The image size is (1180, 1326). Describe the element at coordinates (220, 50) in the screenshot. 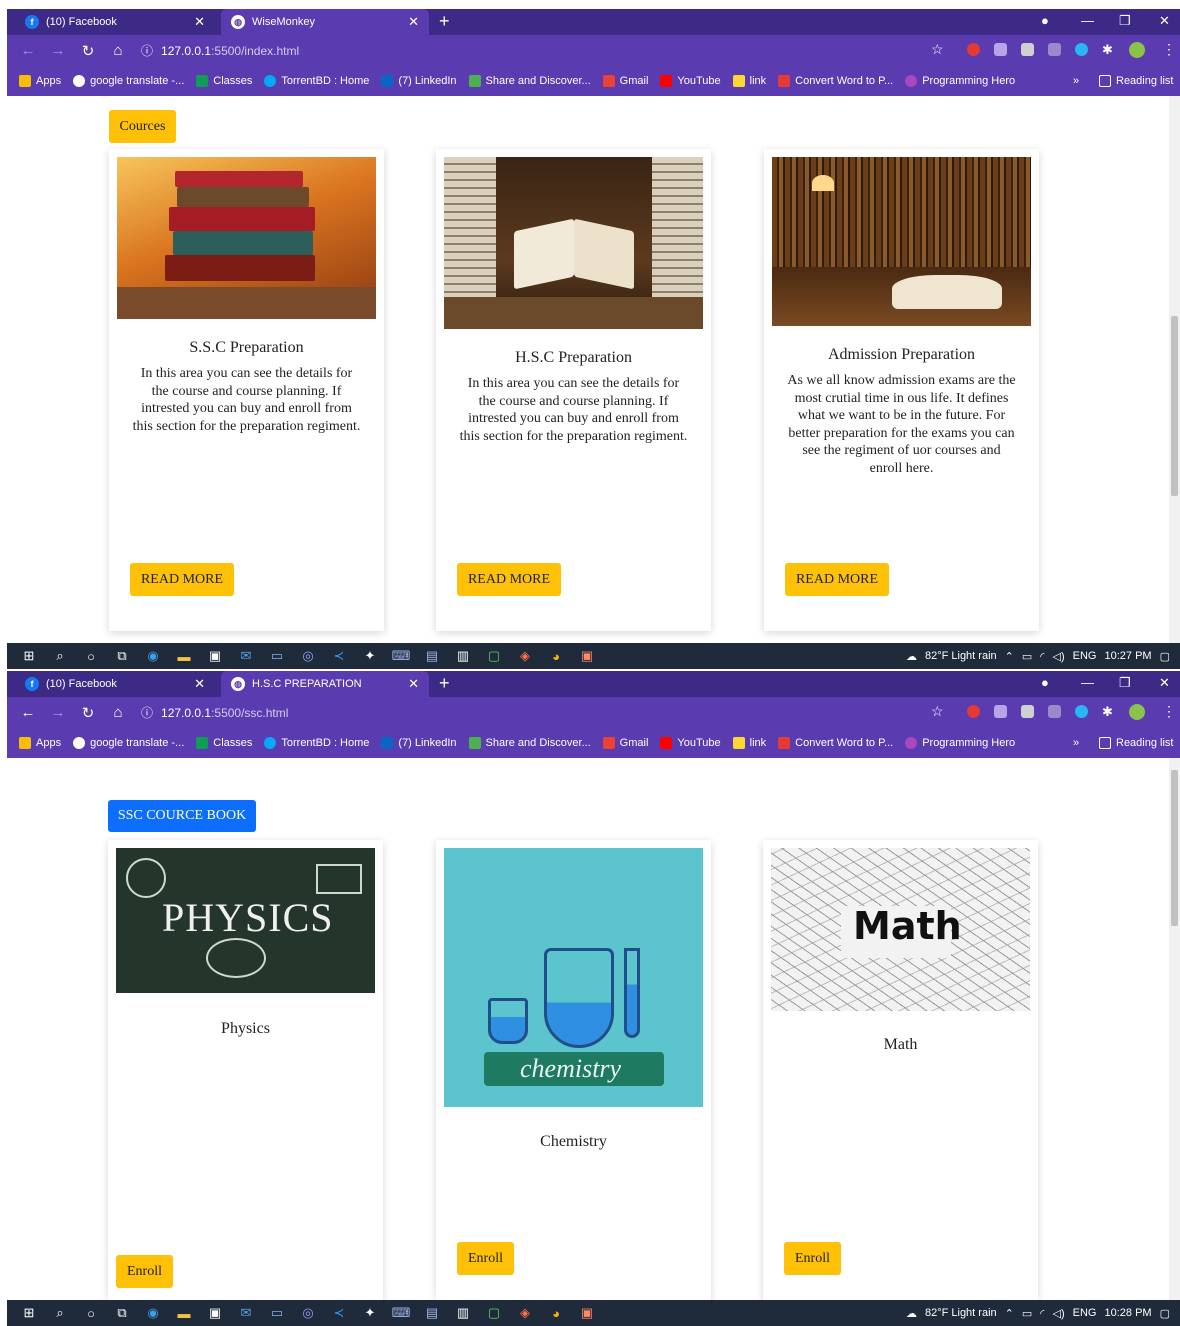

I see `address-bar: ⓘ 127.0.0.1:5500/index.html` at that location.